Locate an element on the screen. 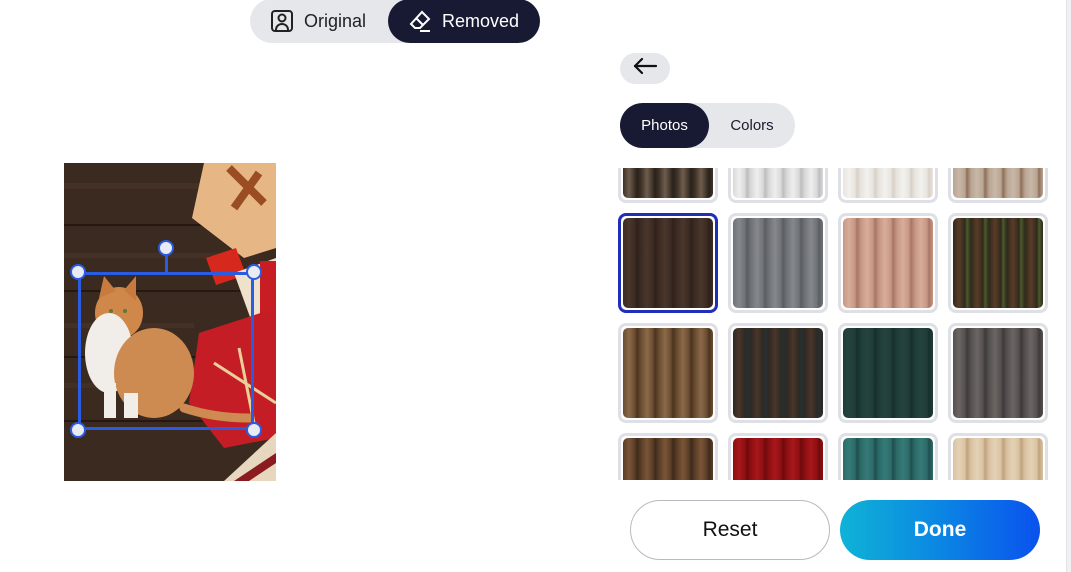 The image size is (1071, 572). view-toggle: Original Removed is located at coordinates (395, 21).